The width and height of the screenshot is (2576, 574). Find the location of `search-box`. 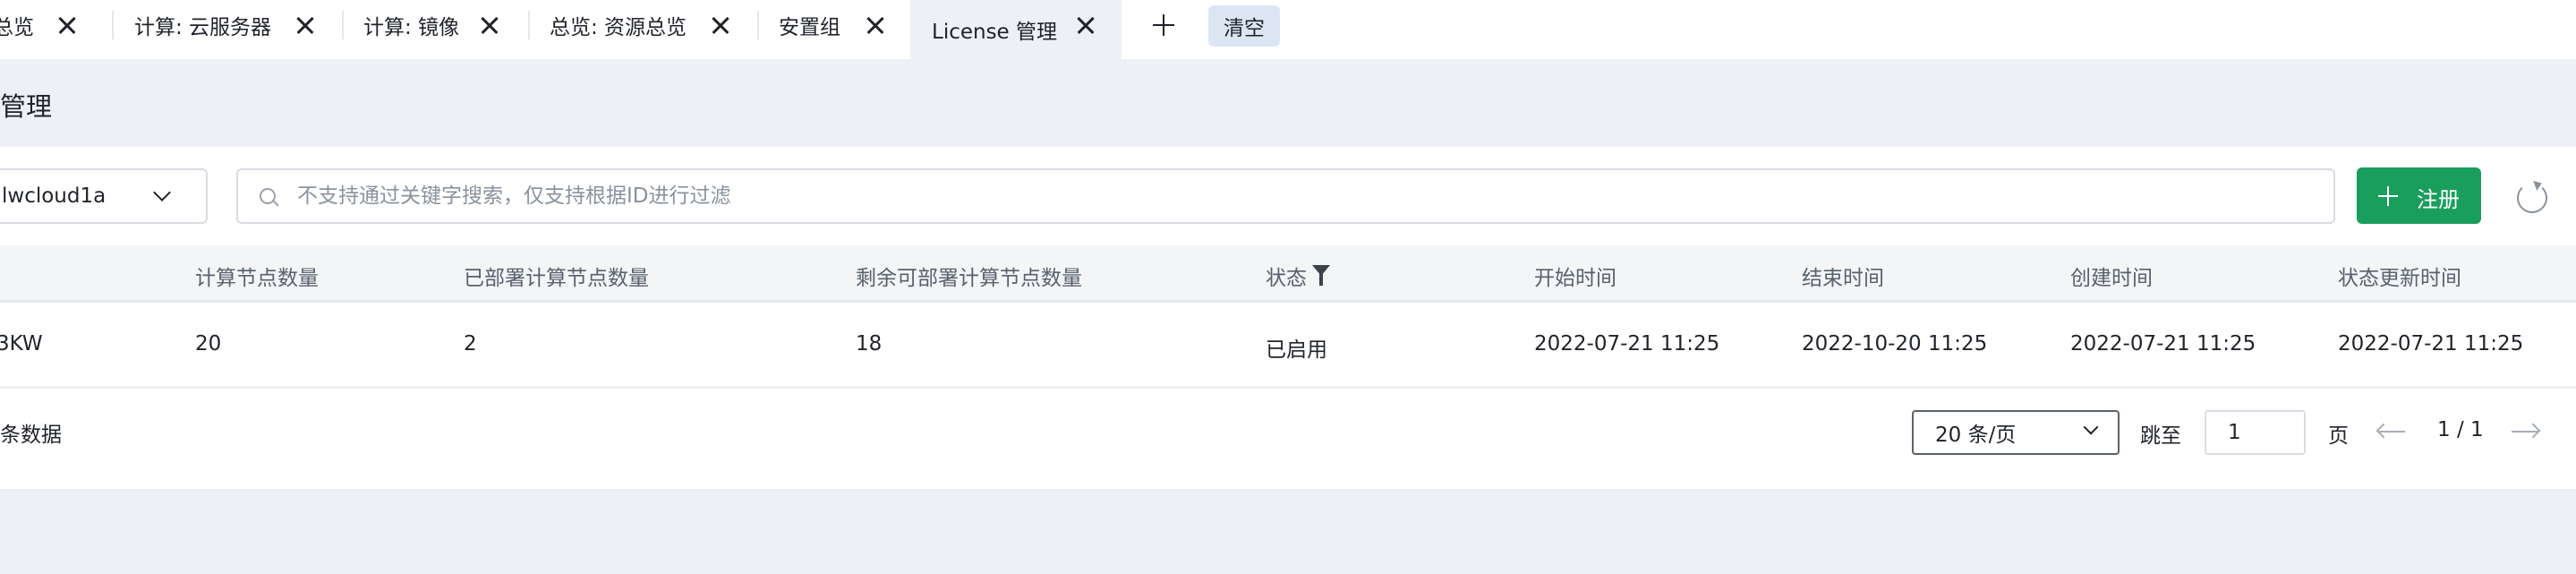

search-box is located at coordinates (1285, 196).